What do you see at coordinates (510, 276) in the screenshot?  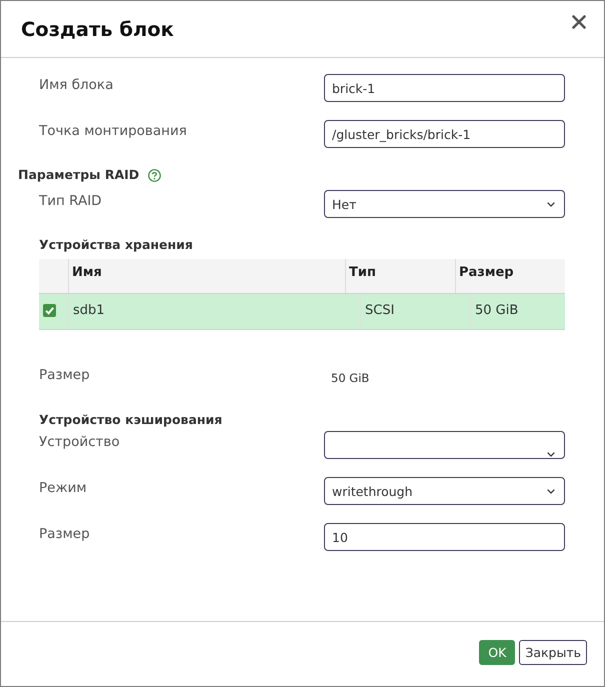 I see `column-header: Размер` at bounding box center [510, 276].